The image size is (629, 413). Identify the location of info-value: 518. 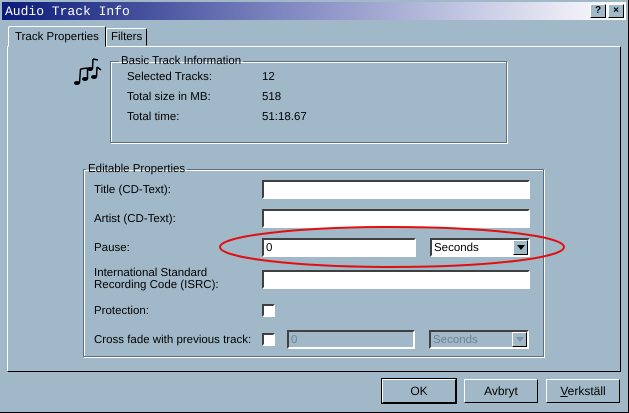
(272, 97).